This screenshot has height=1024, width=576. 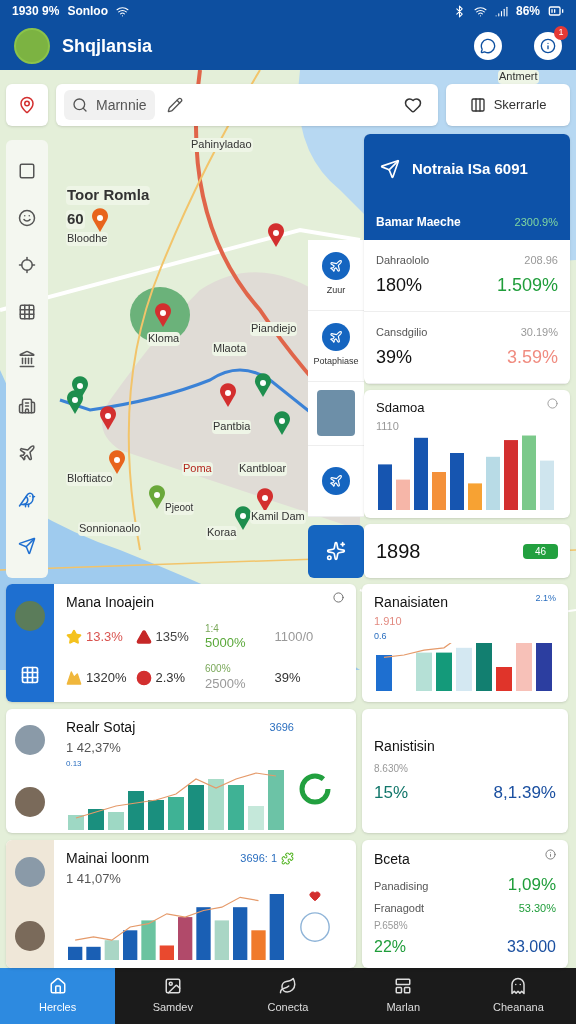 I want to click on metric-note: 30.19%, so click(x=539, y=332).